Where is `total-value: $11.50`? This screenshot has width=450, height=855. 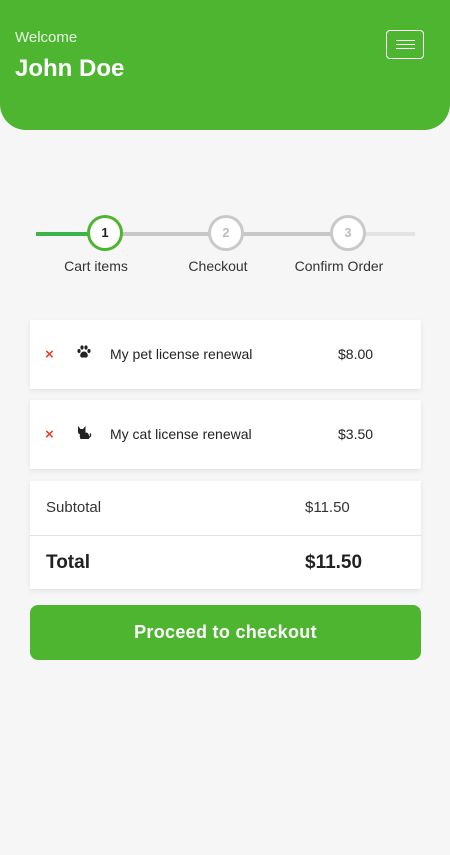 total-value: $11.50 is located at coordinates (334, 562).